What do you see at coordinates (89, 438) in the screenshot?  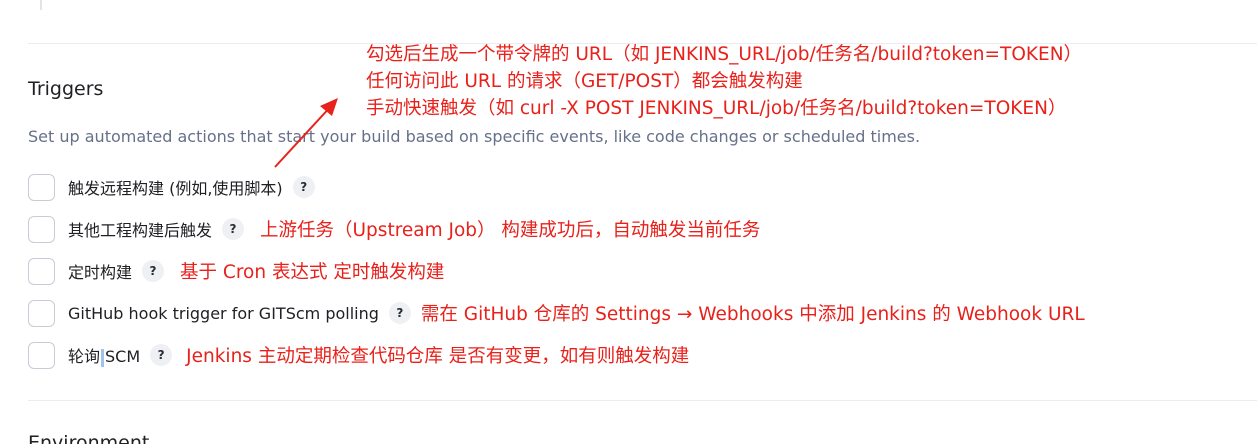 I see `next-section-heading: Environment` at bounding box center [89, 438].